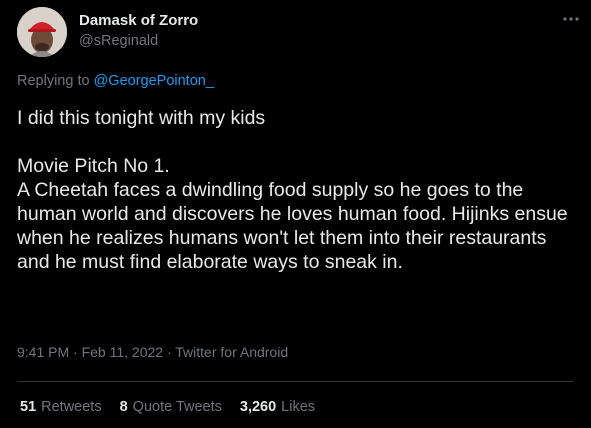 This screenshot has width=591, height=428. What do you see at coordinates (231, 352) in the screenshot?
I see `tweet-source: Twitter for Android` at bounding box center [231, 352].